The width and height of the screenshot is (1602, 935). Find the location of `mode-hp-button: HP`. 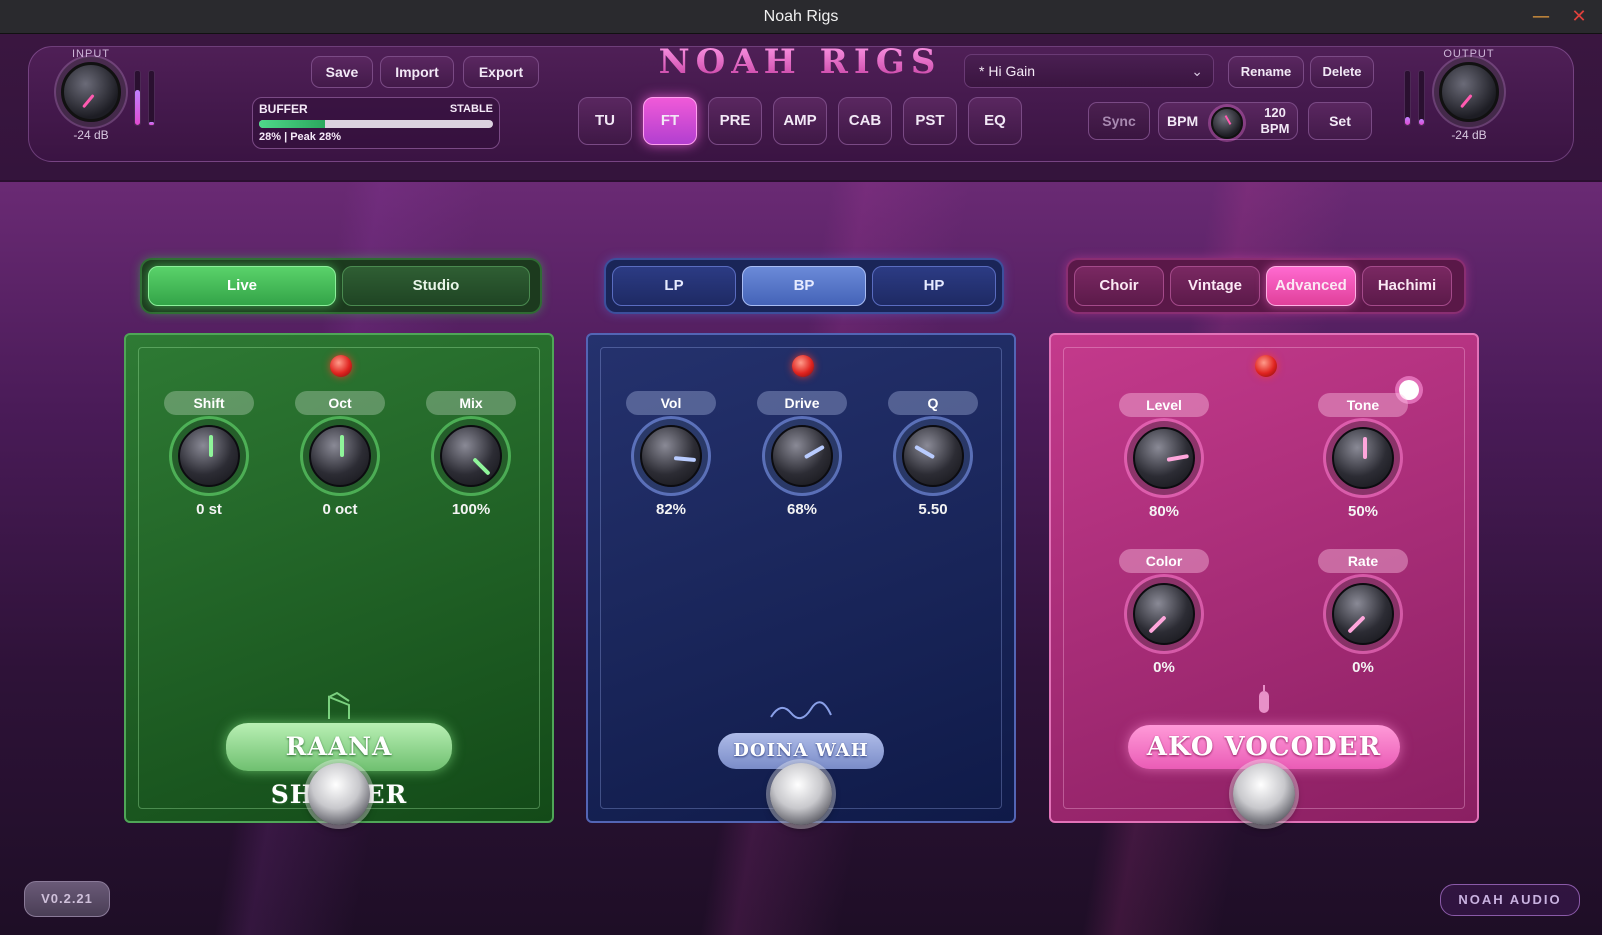

mode-hp-button: HP is located at coordinates (934, 286).